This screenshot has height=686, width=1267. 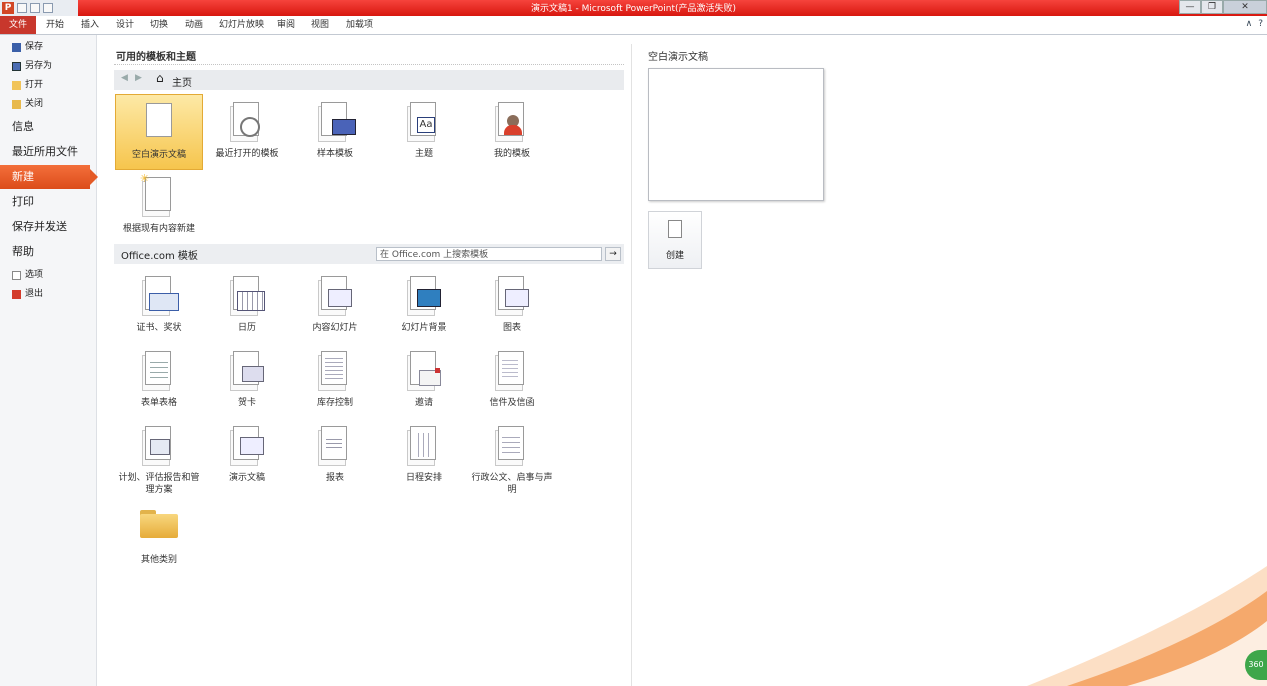 I want to click on nav-exit-label: 退出, so click(x=34, y=294).